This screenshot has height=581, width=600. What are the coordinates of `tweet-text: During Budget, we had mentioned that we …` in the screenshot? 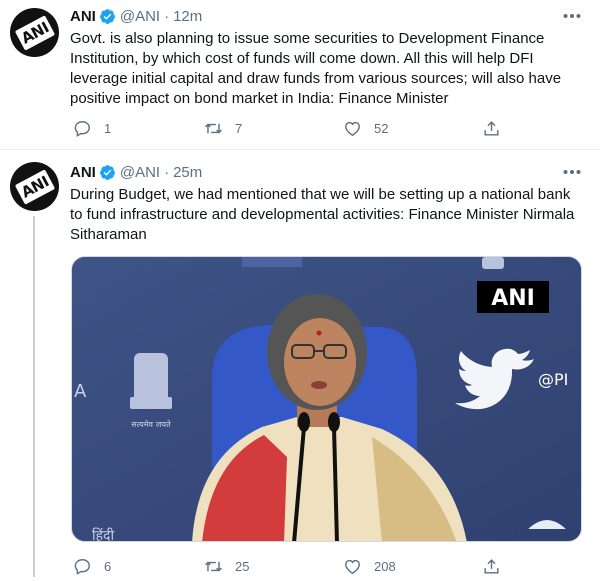 It's located at (322, 214).